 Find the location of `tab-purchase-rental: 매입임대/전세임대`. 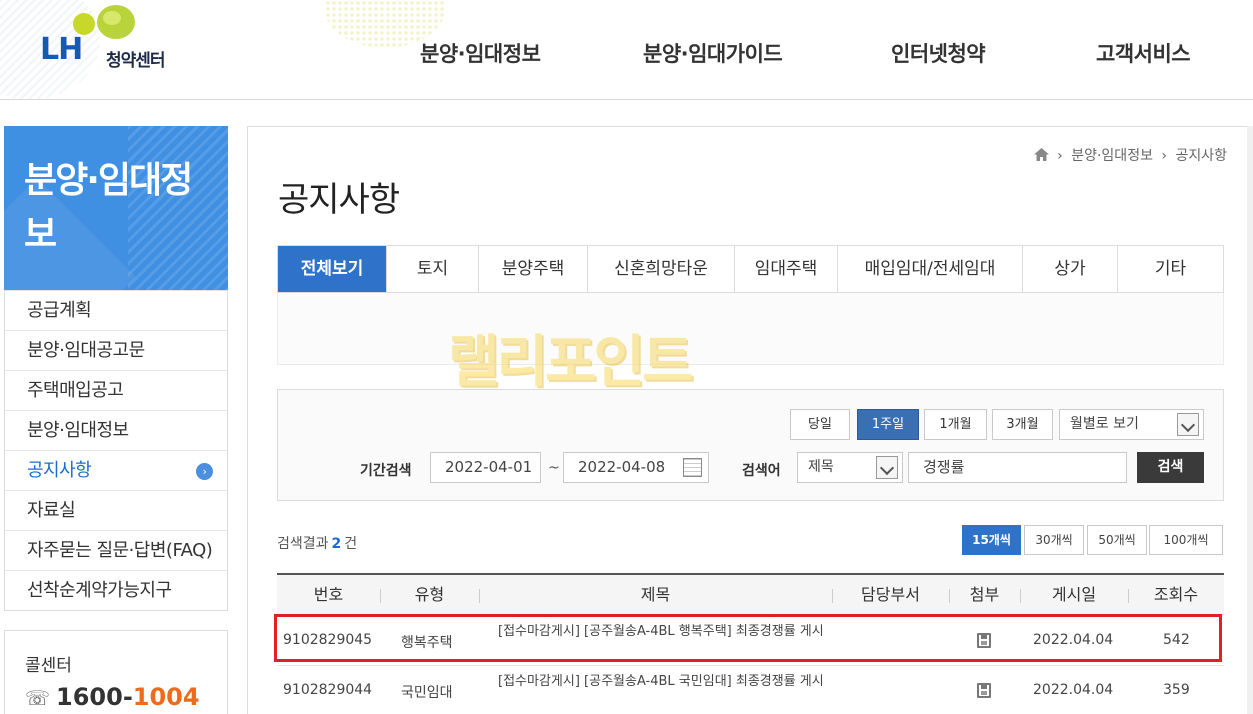

tab-purchase-rental: 매입임대/전세임대 is located at coordinates (930, 269).